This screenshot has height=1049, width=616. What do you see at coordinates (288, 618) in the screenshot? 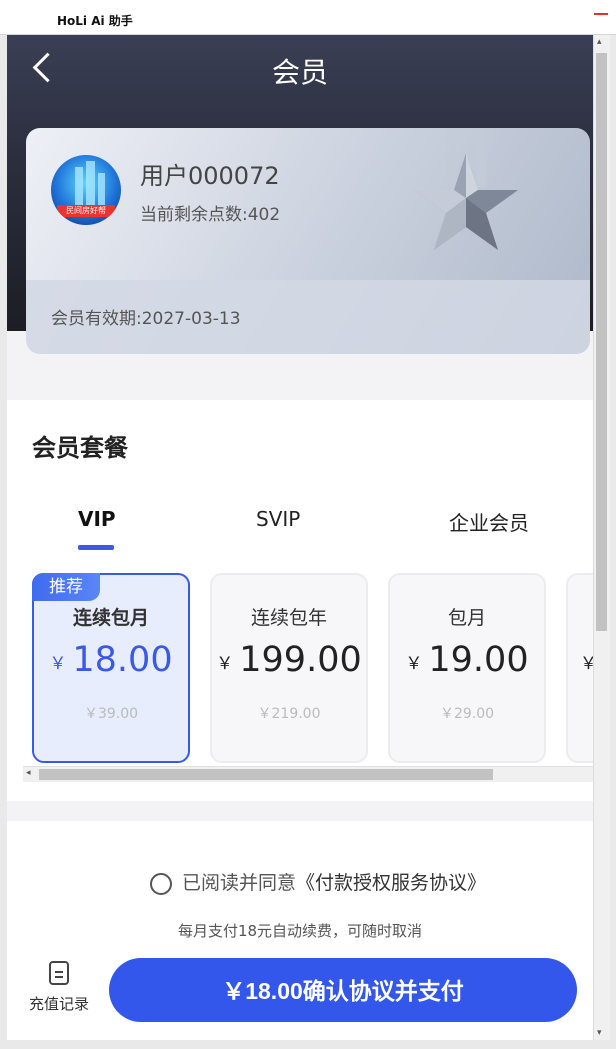
I see `plan-name: 连续包年` at bounding box center [288, 618].